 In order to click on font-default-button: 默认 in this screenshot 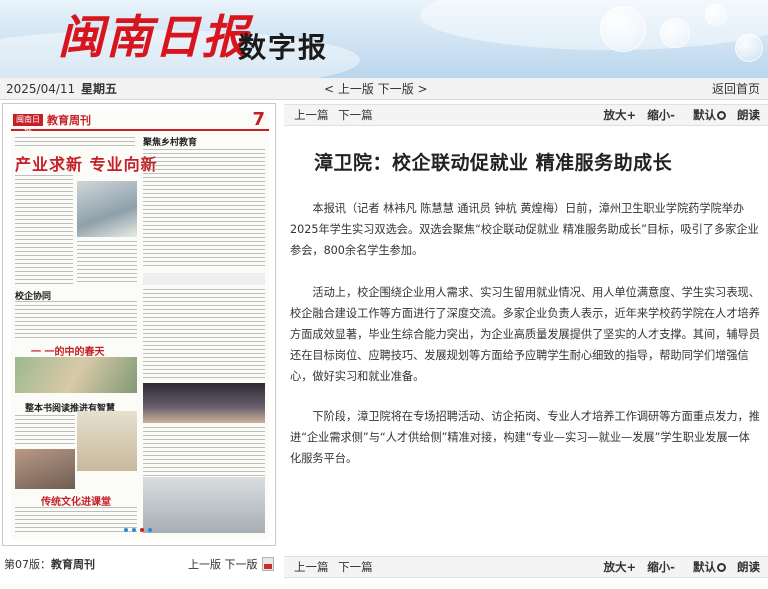, I will do `click(706, 115)`.